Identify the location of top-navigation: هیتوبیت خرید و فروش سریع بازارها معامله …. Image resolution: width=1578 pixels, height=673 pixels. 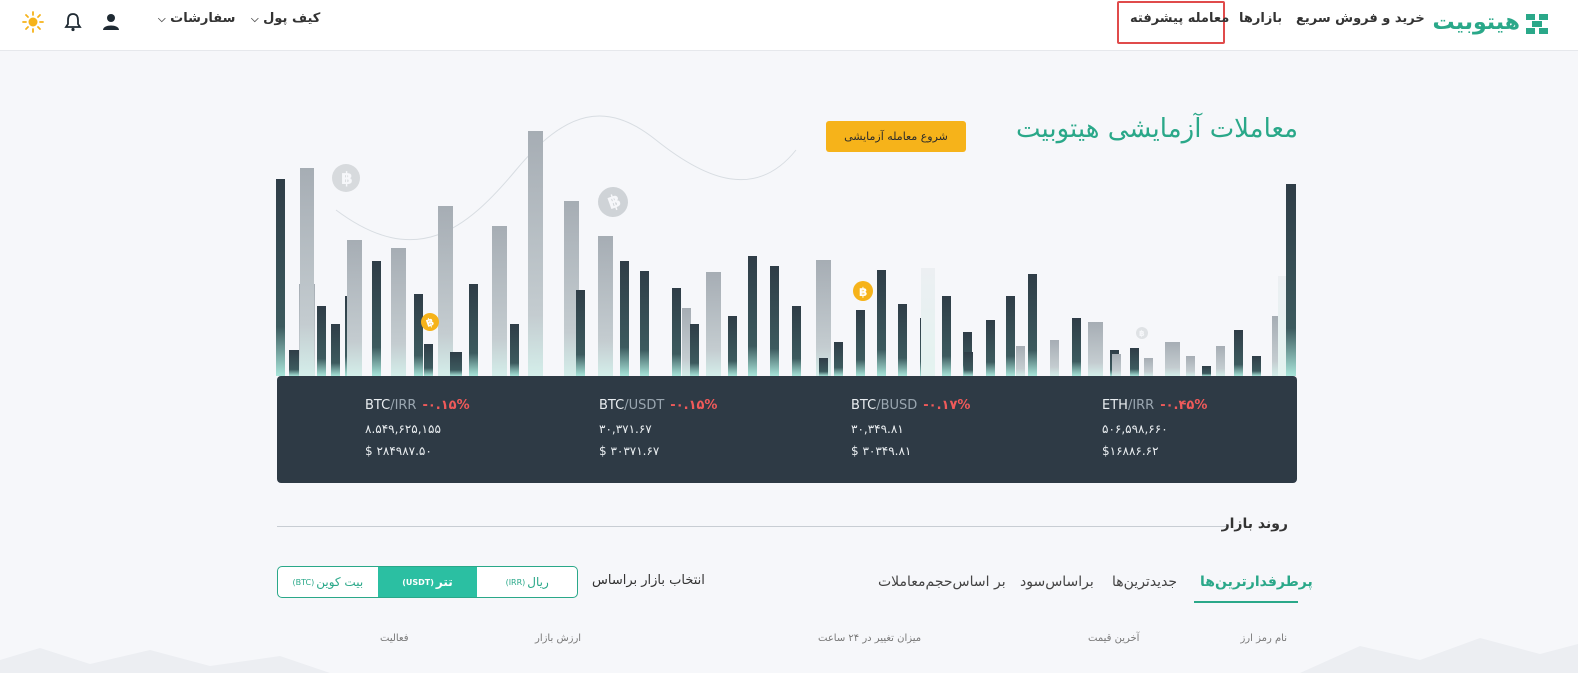
(789, 25).